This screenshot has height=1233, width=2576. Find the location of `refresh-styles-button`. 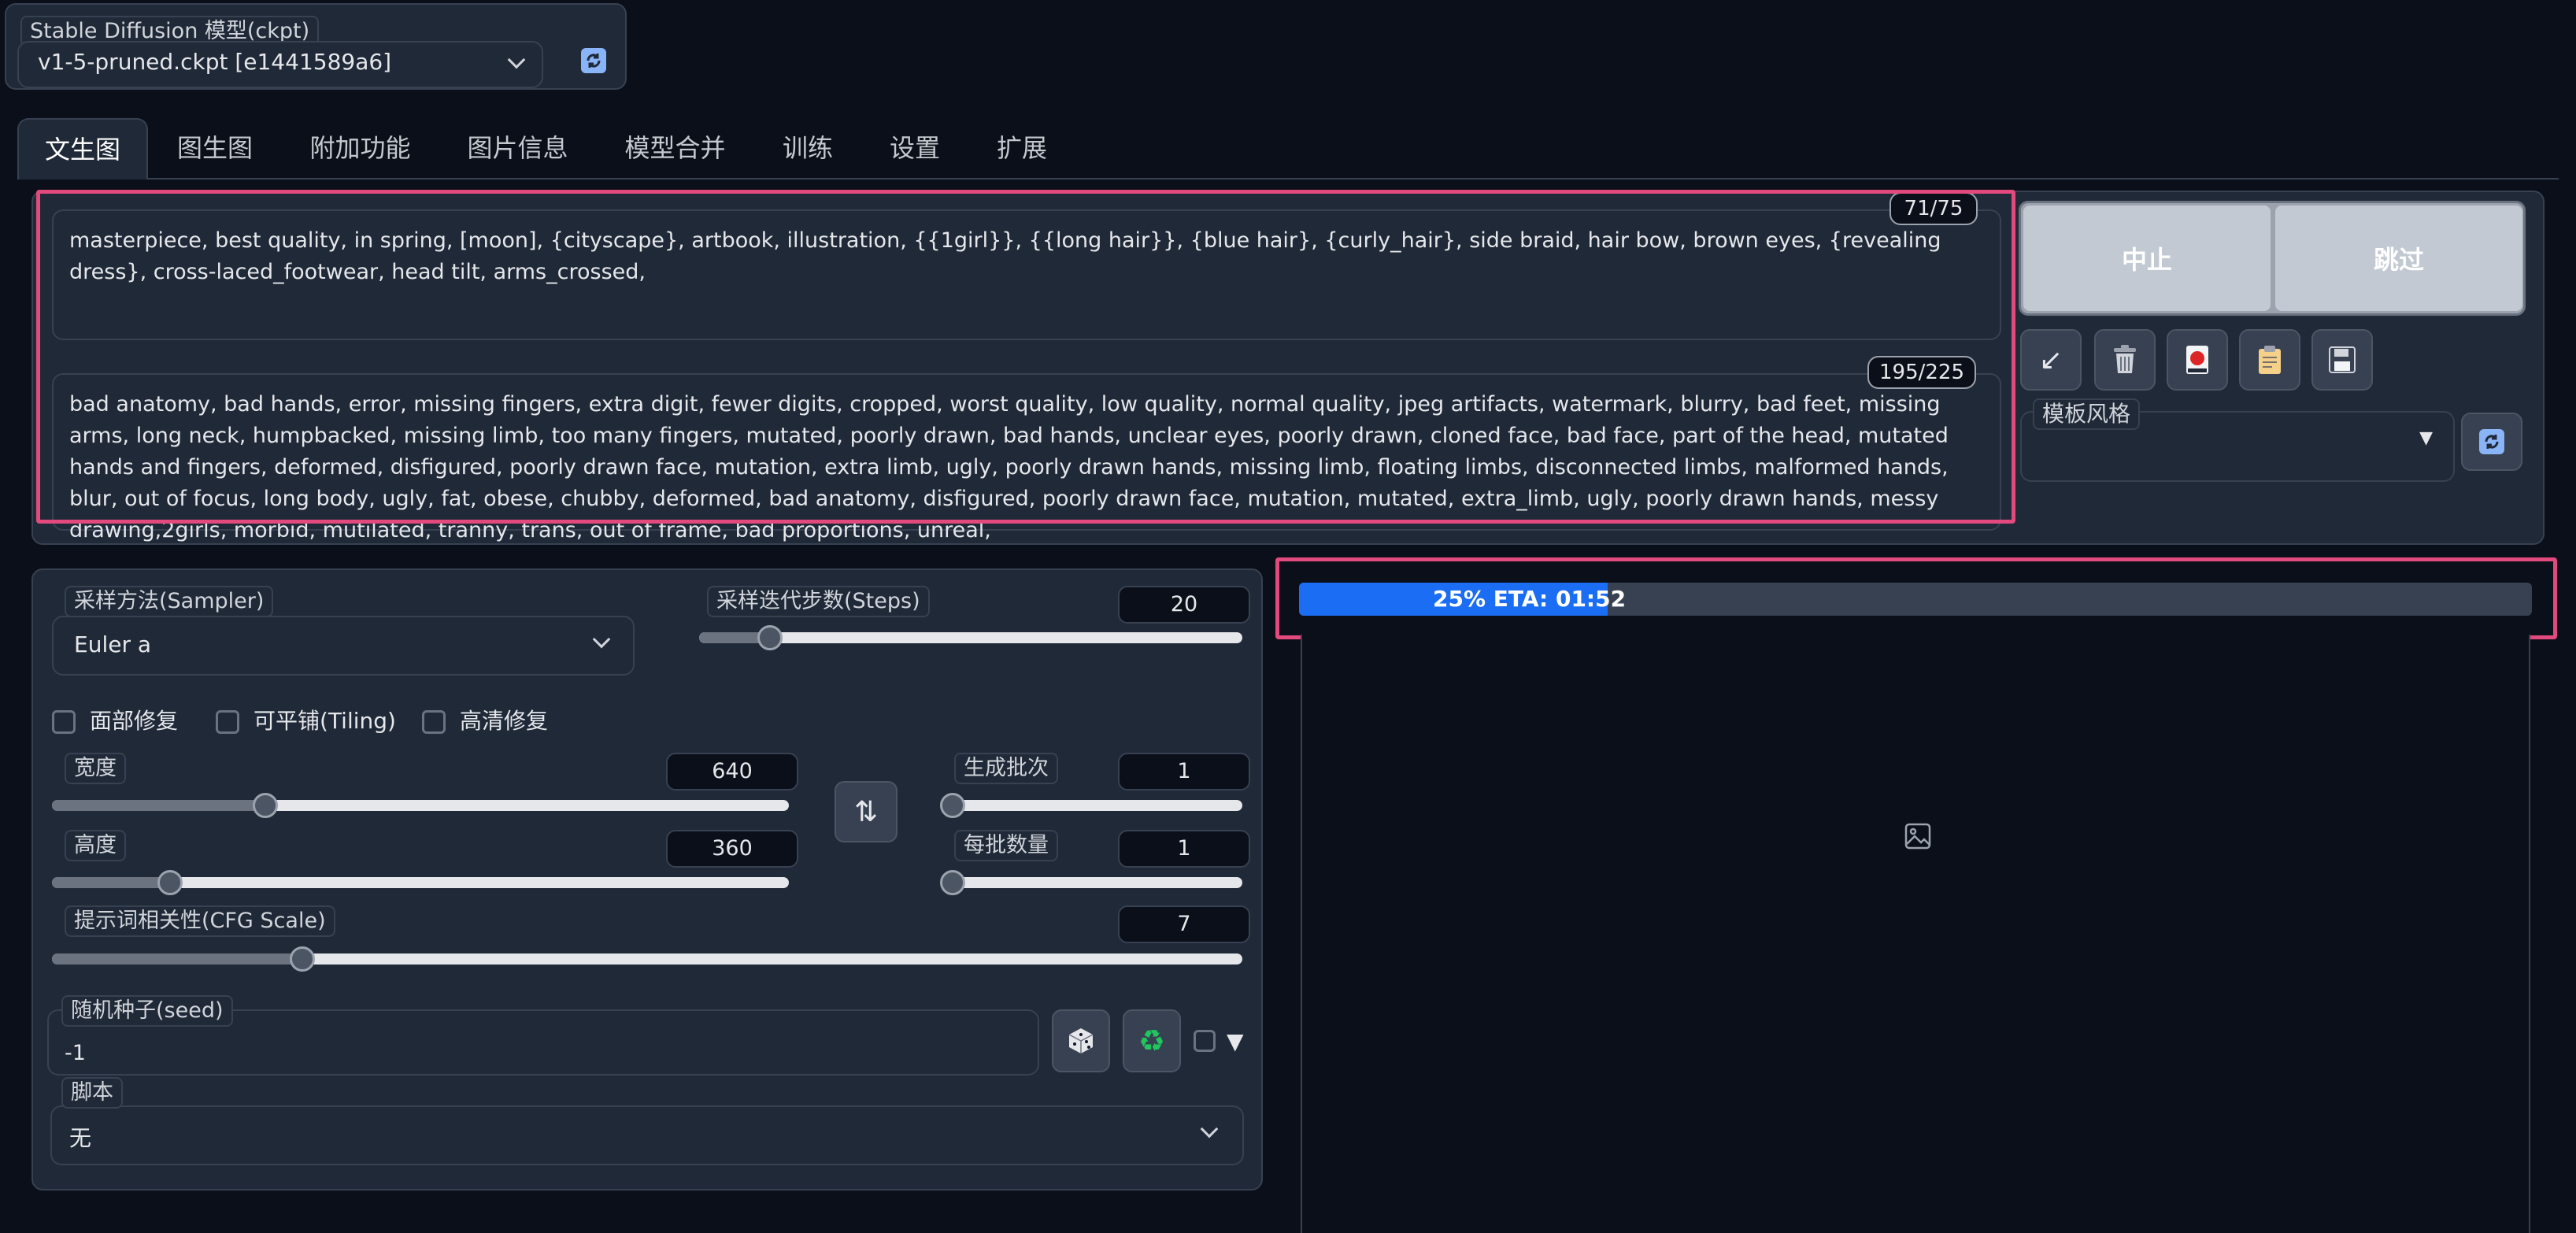

refresh-styles-button is located at coordinates (2491, 442).